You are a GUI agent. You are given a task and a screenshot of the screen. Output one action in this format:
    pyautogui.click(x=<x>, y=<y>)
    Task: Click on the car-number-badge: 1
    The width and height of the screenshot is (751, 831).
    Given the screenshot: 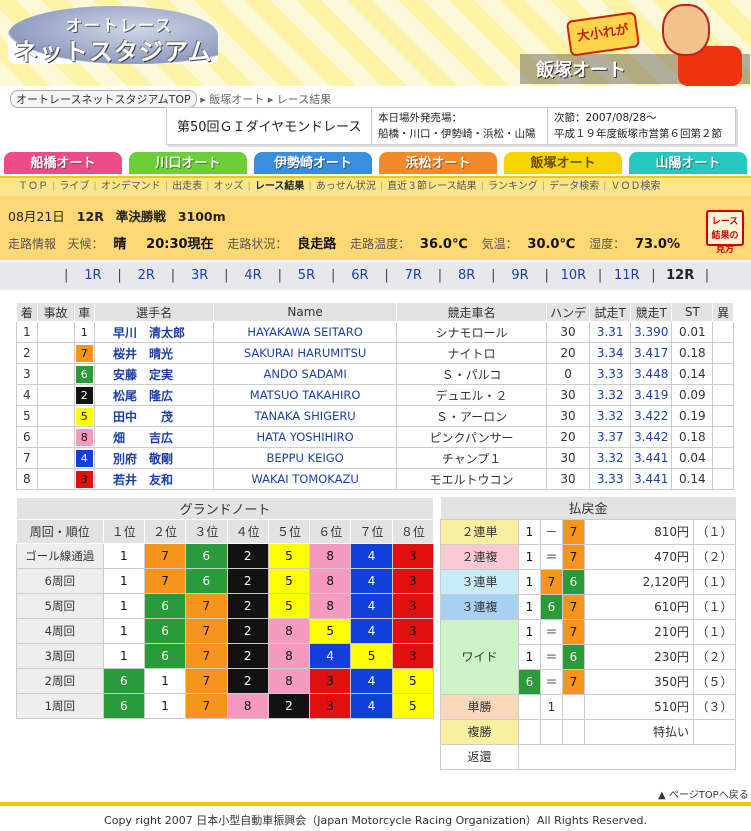 What is the action you would take?
    pyautogui.click(x=84, y=332)
    